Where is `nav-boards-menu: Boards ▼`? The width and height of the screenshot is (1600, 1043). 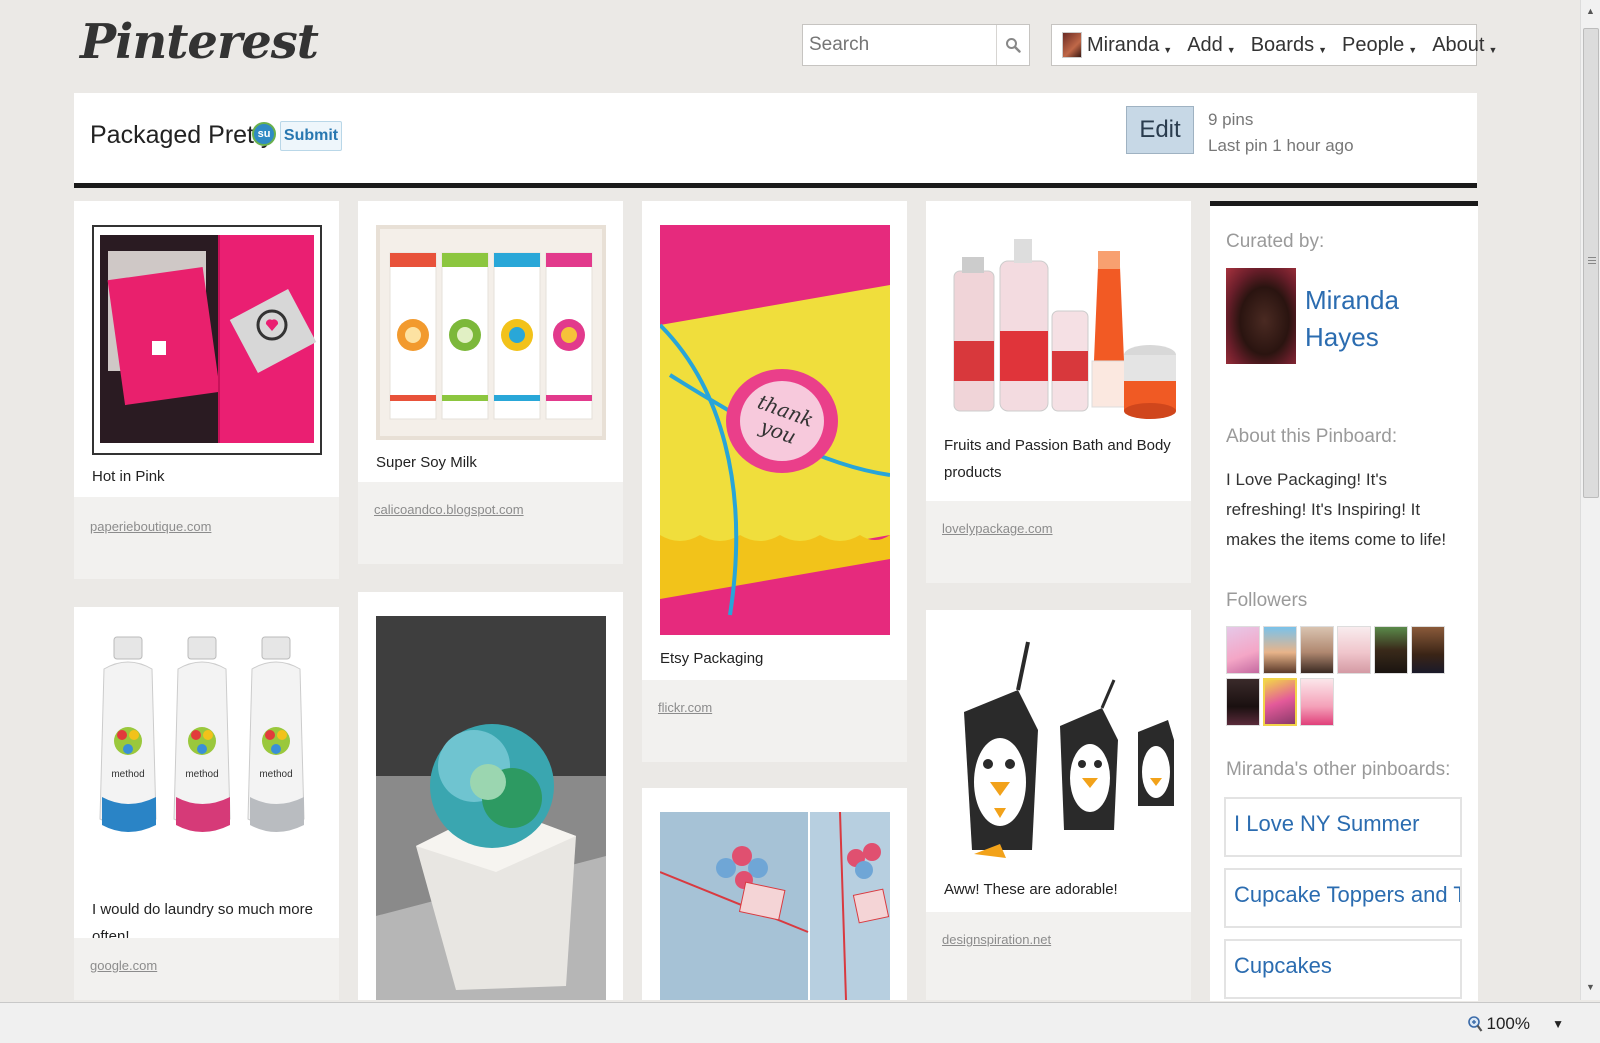
nav-boards-menu: Boards ▼ is located at coordinates (1289, 45).